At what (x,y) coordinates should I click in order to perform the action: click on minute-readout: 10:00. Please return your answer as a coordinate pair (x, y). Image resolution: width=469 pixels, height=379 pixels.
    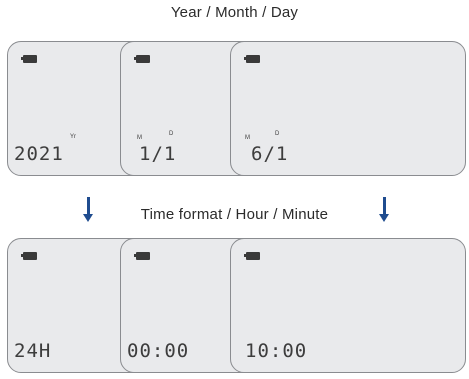
    Looking at the image, I should click on (276, 351).